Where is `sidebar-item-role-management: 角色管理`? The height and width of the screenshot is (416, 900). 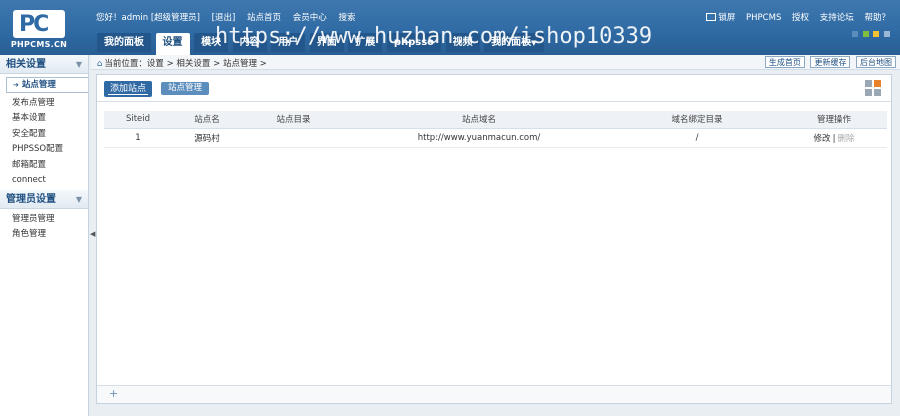
sidebar-item-role-management: 角色管理 is located at coordinates (44, 235).